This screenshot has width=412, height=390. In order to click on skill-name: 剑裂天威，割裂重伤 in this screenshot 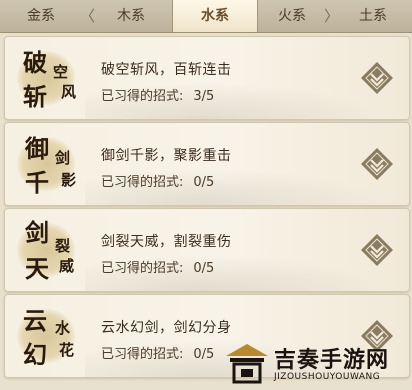, I will do `click(166, 242)`.